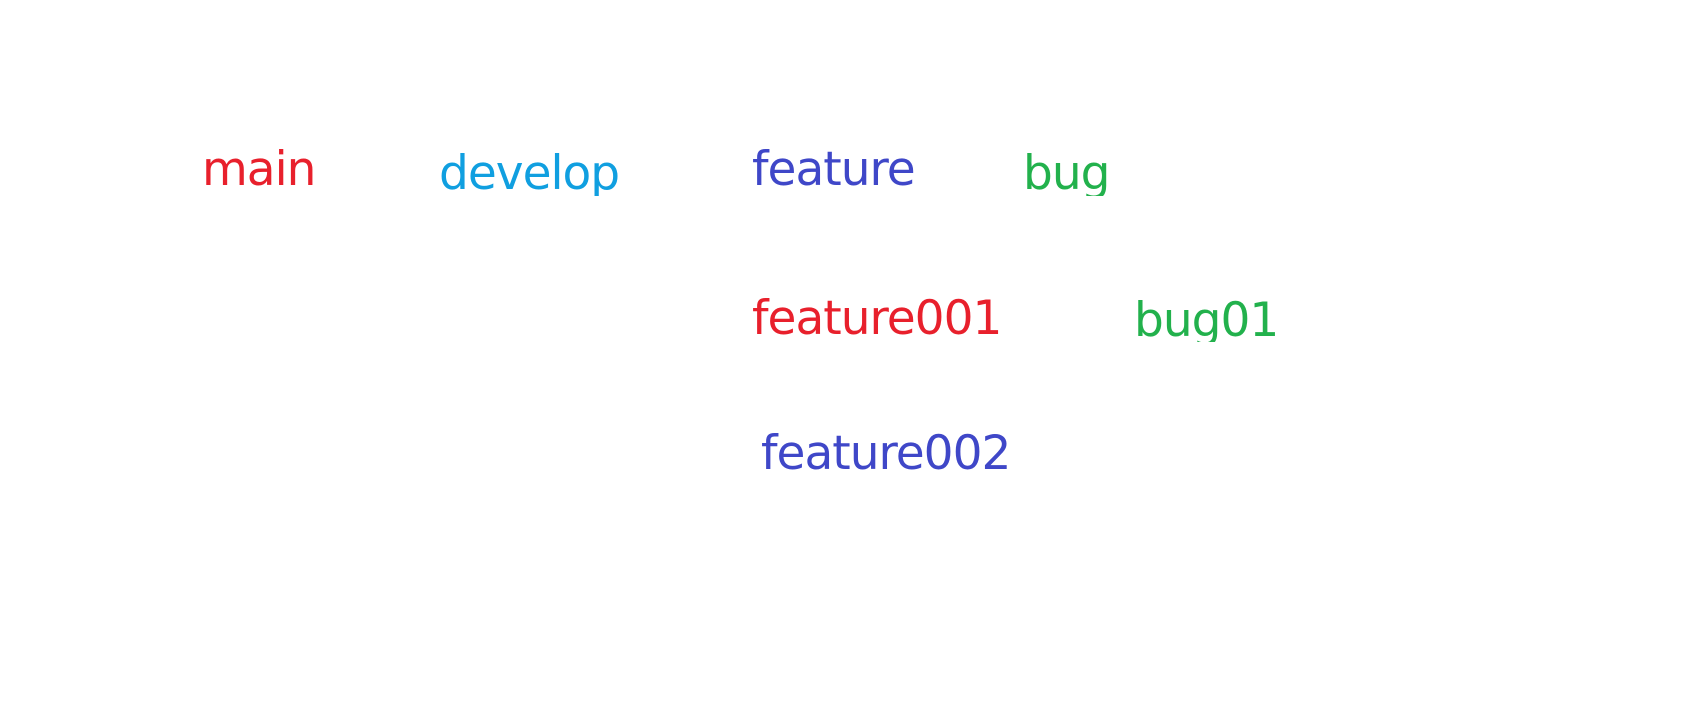 This screenshot has height=716, width=1708. I want to click on branch-label-feature002: feature002, so click(886, 453).